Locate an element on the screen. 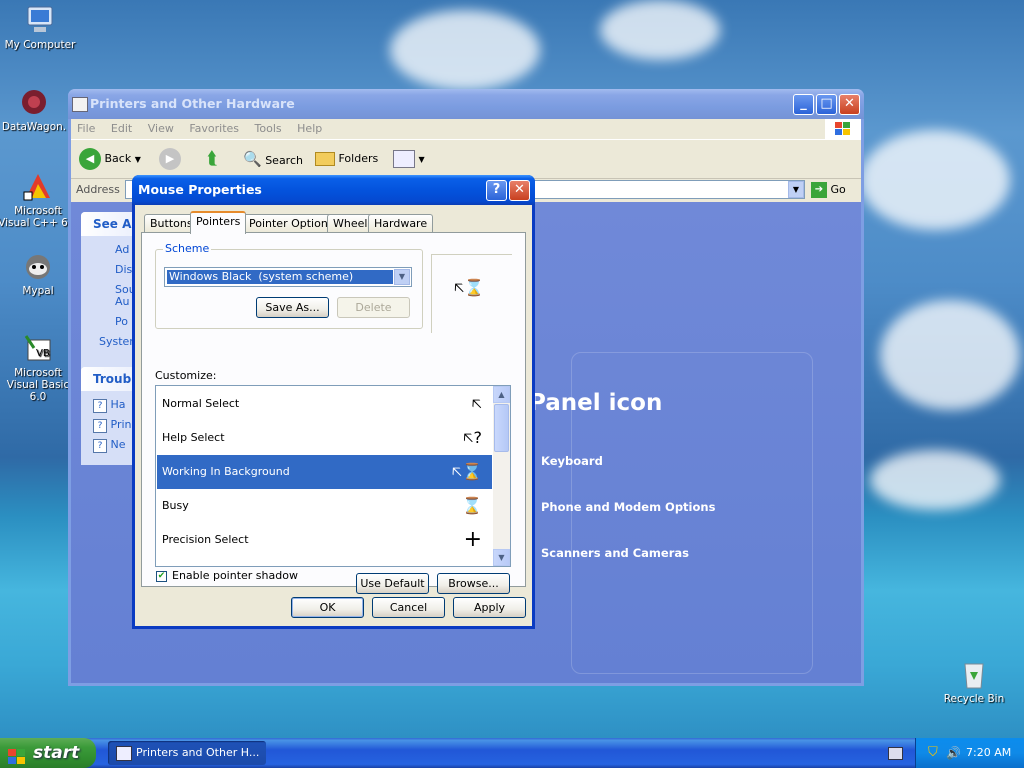 The height and width of the screenshot is (775, 1024). back-arrow-icon: ◀ is located at coordinates (90, 159).